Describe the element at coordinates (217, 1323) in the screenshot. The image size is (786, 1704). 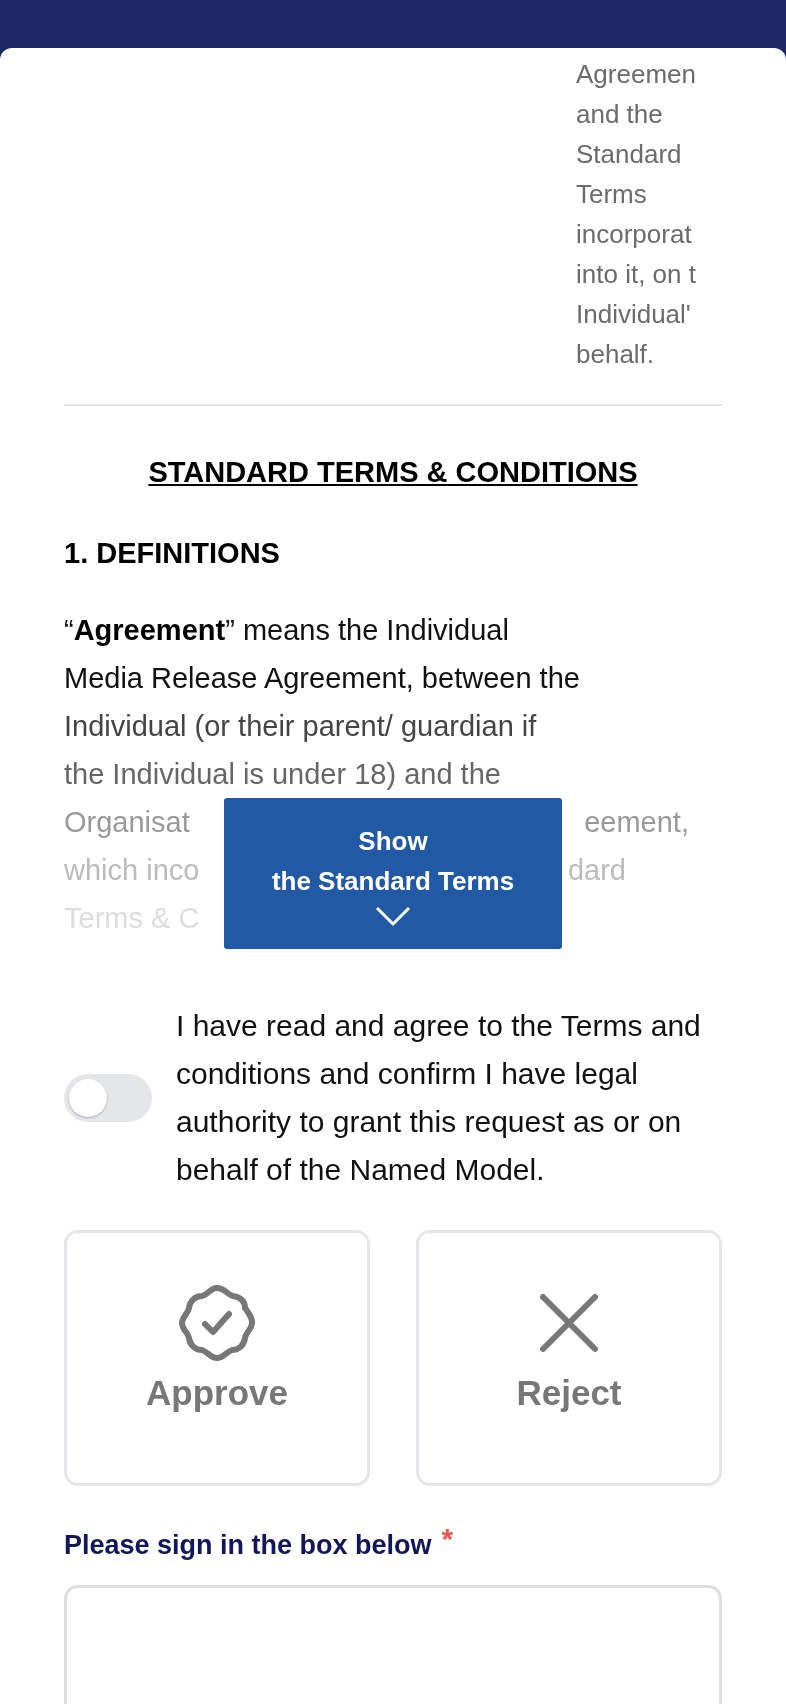
I see `badge-check-icon` at that location.